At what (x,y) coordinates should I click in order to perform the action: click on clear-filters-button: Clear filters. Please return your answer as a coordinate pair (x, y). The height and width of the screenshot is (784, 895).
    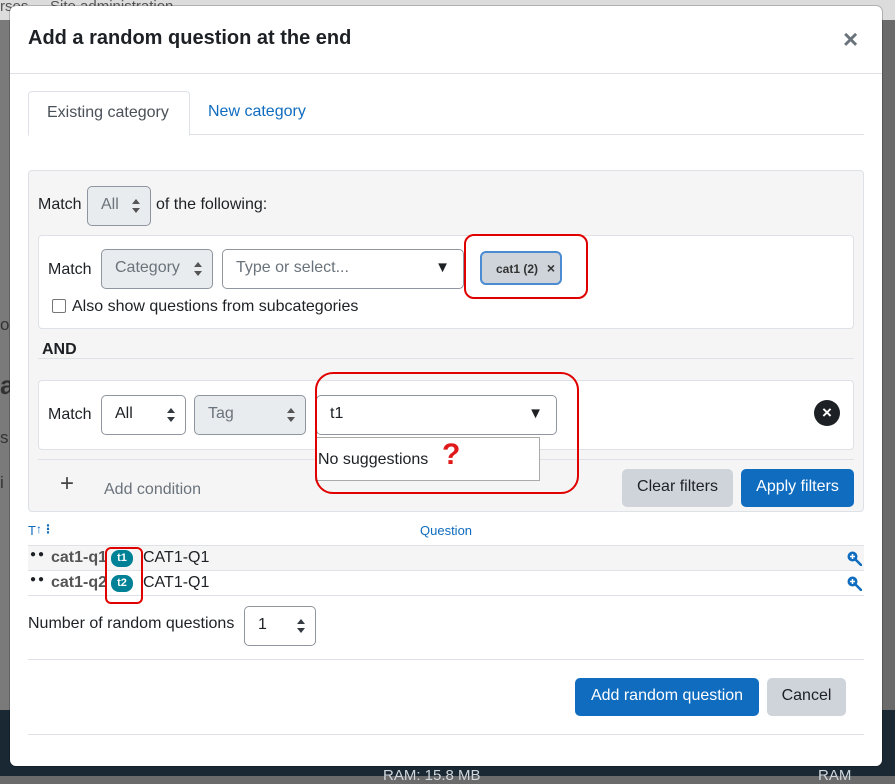
    Looking at the image, I should click on (677, 488).